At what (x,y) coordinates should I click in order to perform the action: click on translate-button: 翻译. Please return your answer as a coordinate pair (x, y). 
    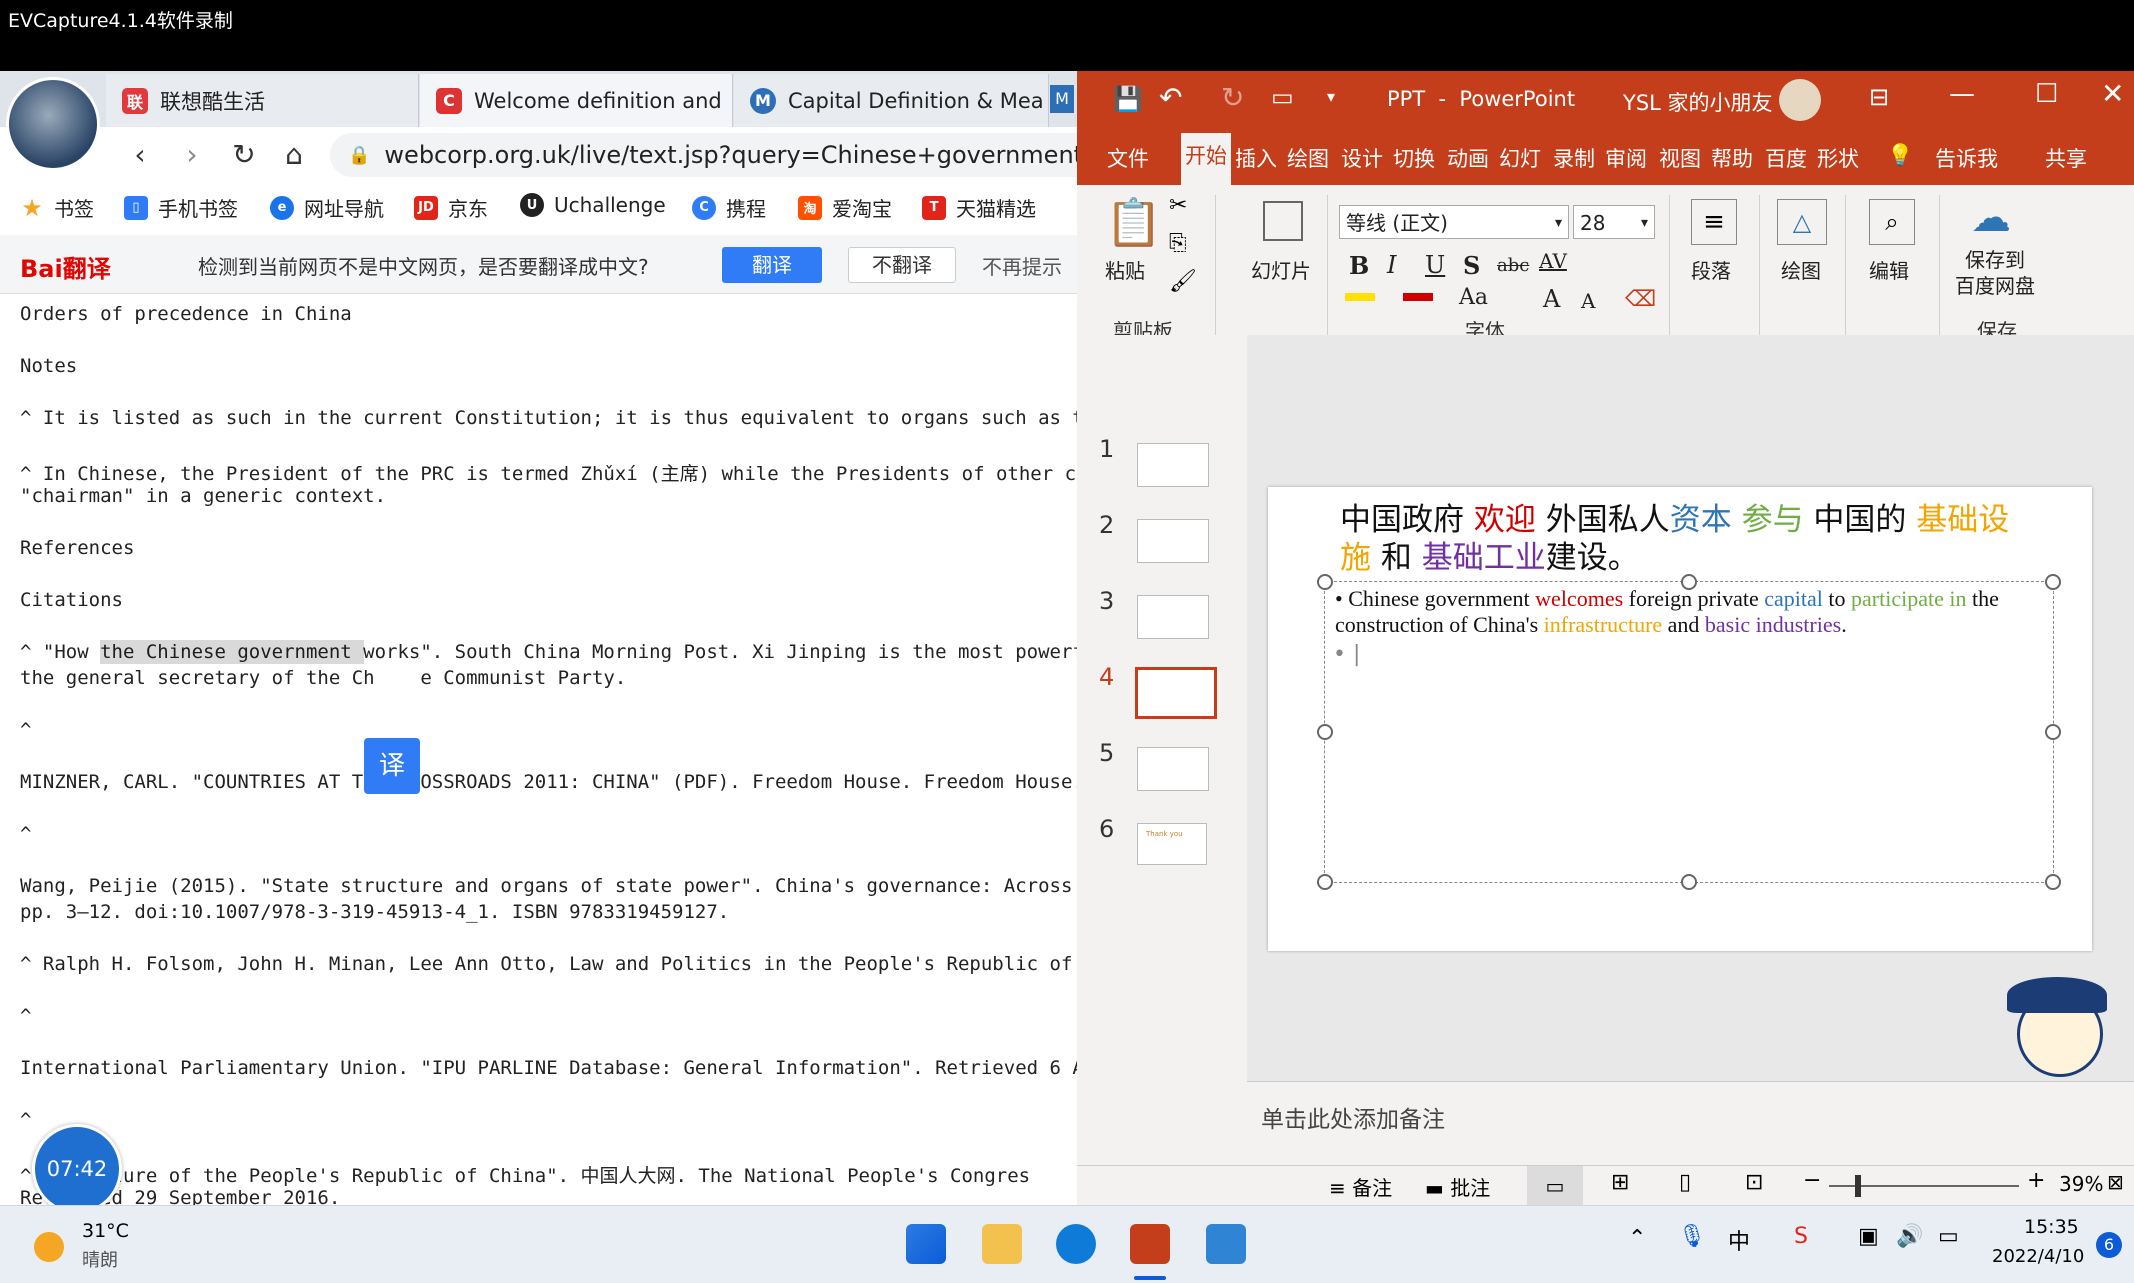
    Looking at the image, I should click on (772, 265).